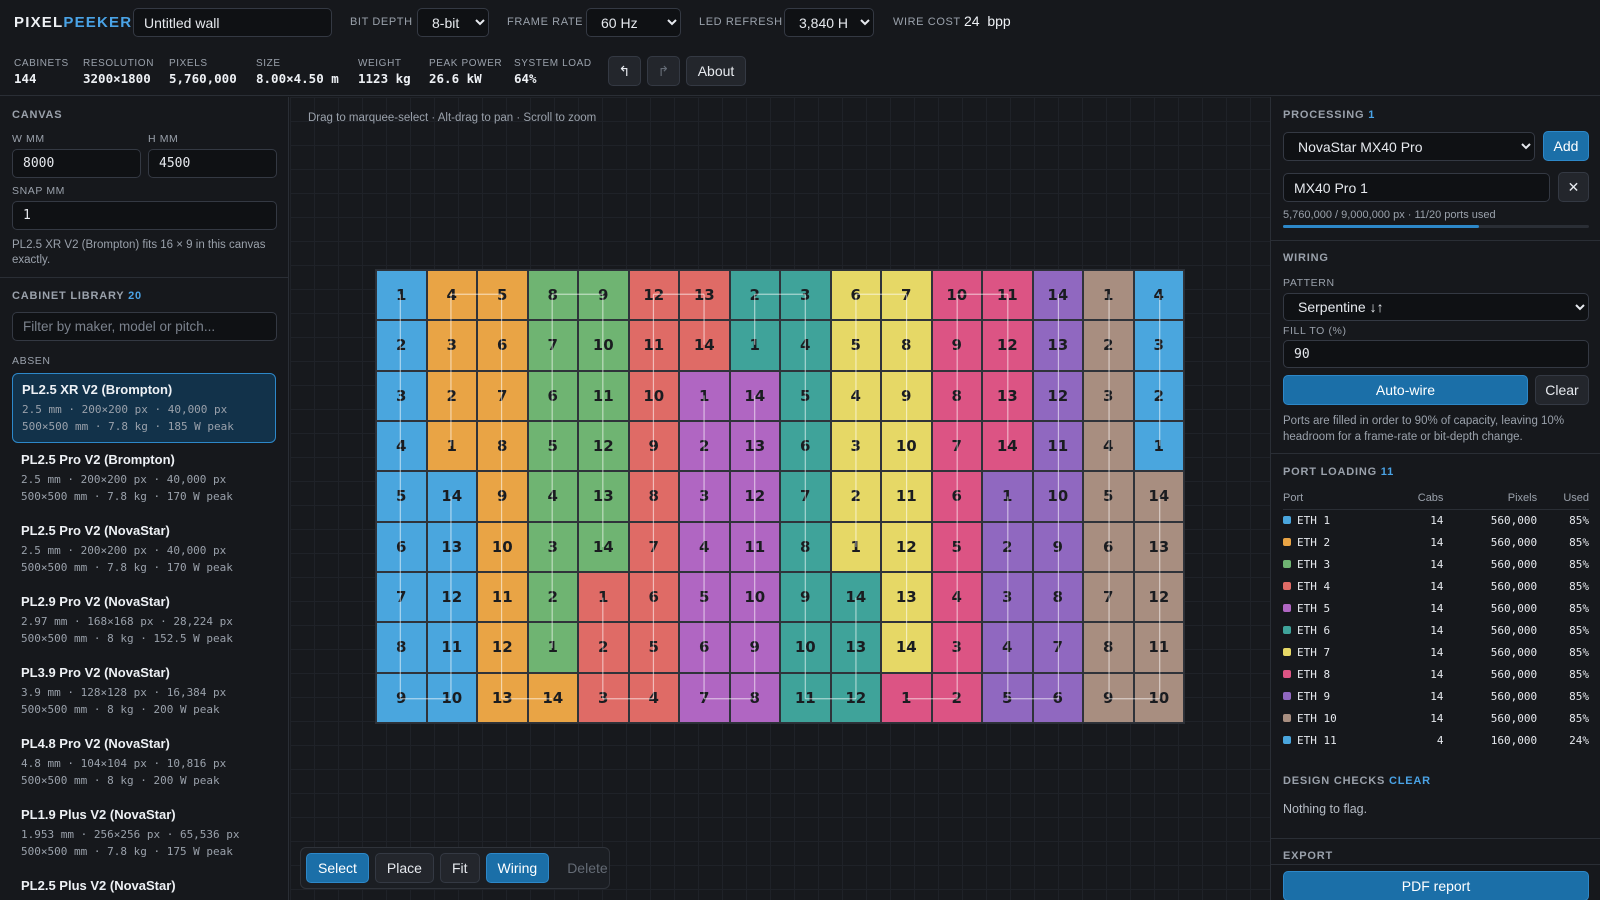 This screenshot has width=1600, height=900. What do you see at coordinates (1566, 146) in the screenshot?
I see `add-processor-button: Add` at bounding box center [1566, 146].